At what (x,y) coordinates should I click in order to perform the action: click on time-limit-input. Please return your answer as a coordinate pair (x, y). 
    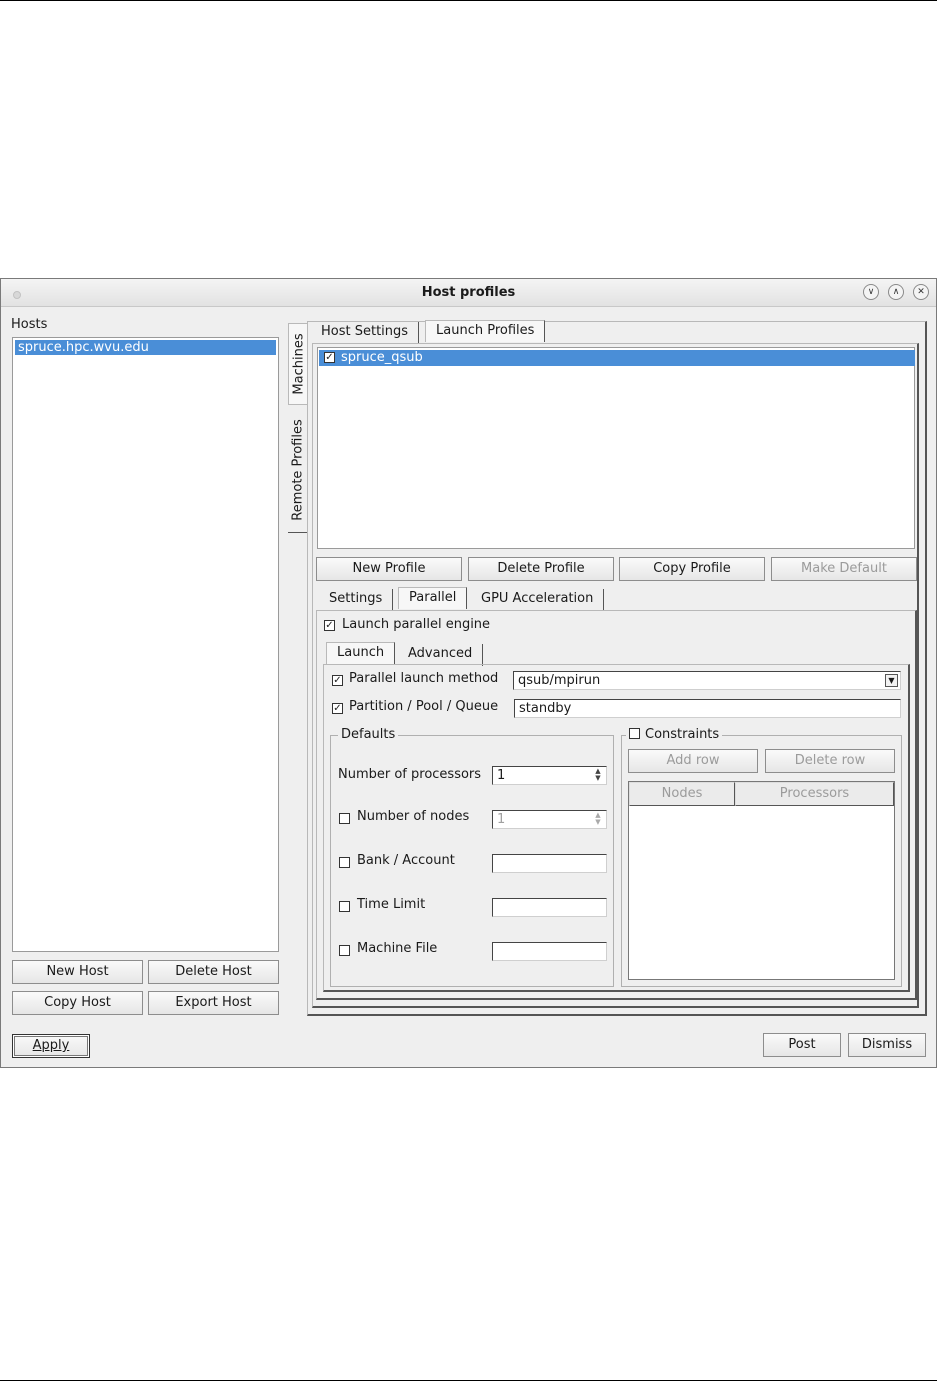
    Looking at the image, I should click on (549, 907).